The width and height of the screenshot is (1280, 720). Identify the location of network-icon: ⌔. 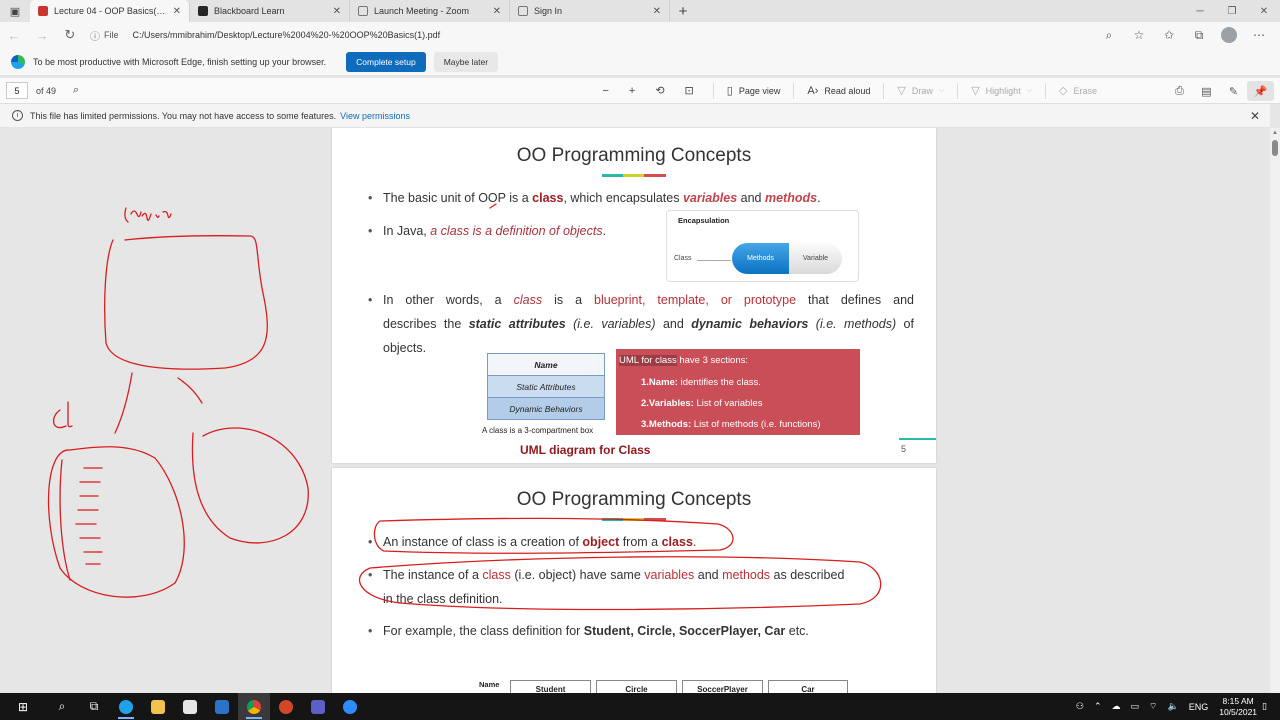
(1153, 706).